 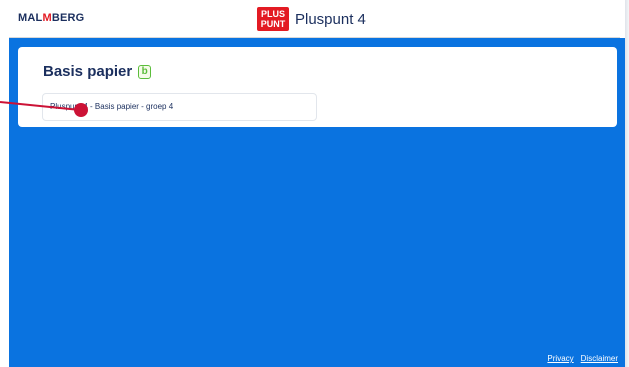 I want to click on top-bar: MALMBERG PLUS PUNT Pluspunt 4, so click(x=314, y=19).